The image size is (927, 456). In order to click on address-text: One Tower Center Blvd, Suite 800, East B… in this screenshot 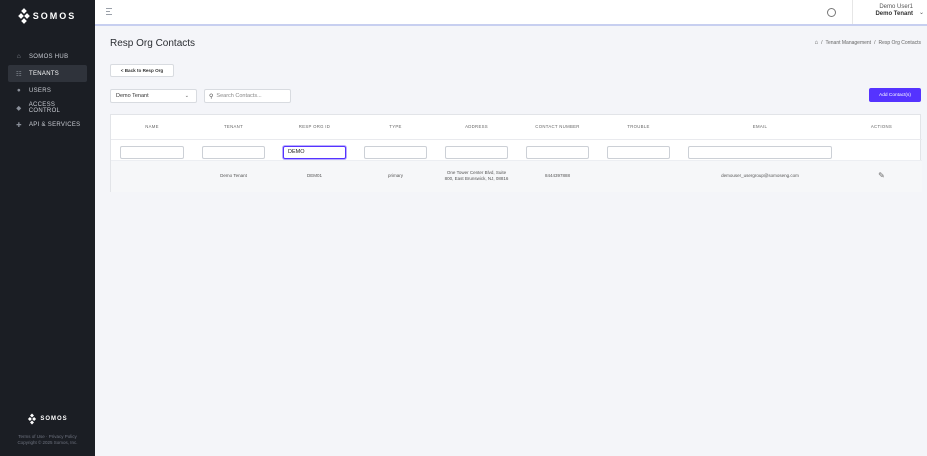, I will do `click(476, 176)`.